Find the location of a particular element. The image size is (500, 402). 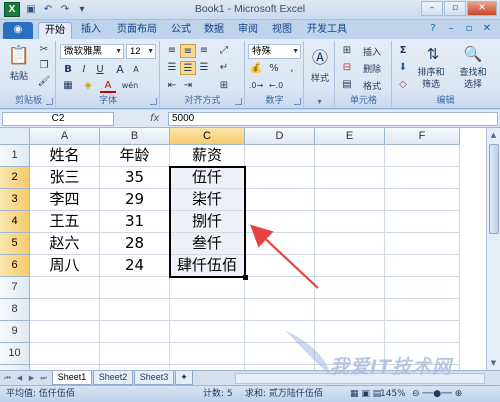

decrease-decimal-icon: ←.0 is located at coordinates (276, 86).